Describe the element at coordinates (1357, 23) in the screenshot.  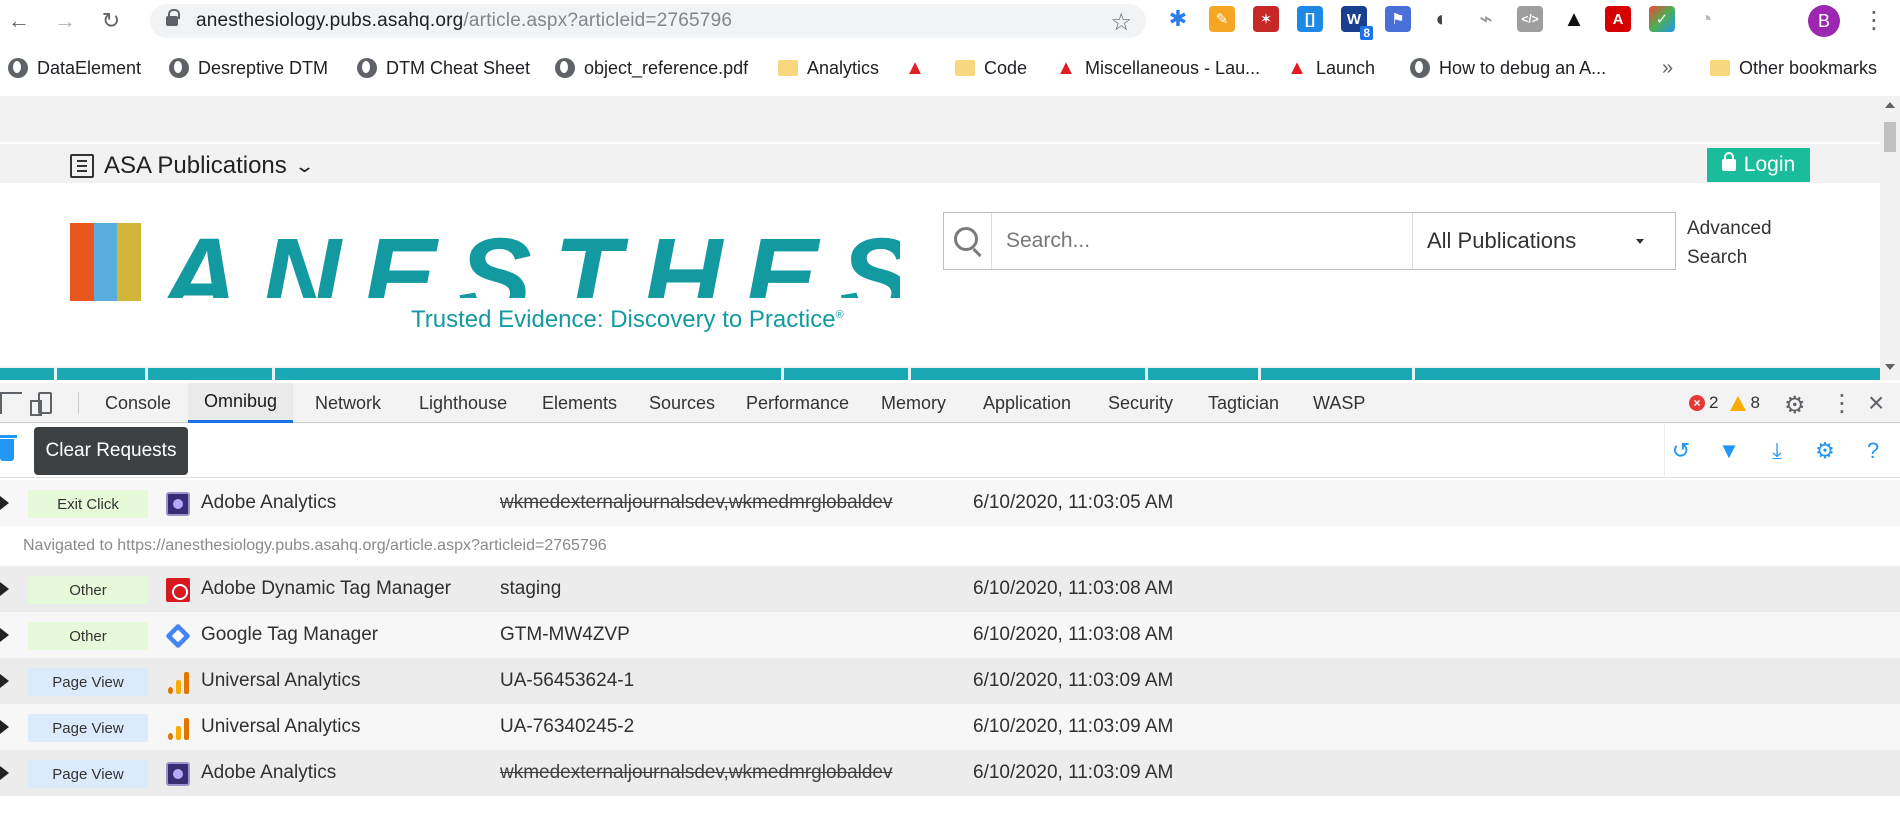
I see `wappalyzer-extension-icon: W8` at that location.